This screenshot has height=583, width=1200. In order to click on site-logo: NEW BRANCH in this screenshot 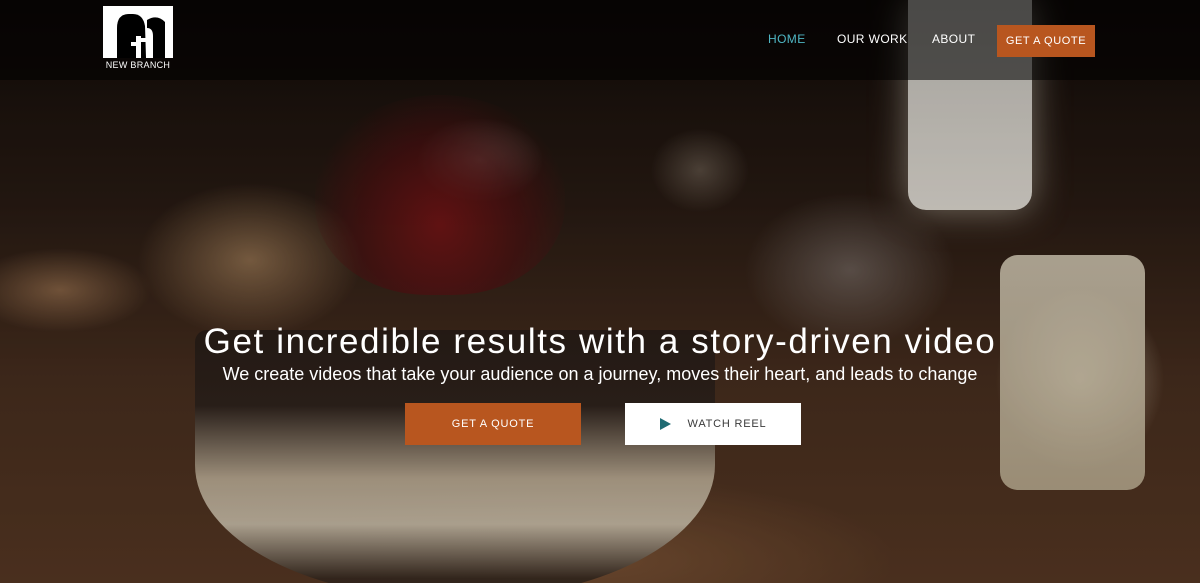, I will do `click(138, 38)`.